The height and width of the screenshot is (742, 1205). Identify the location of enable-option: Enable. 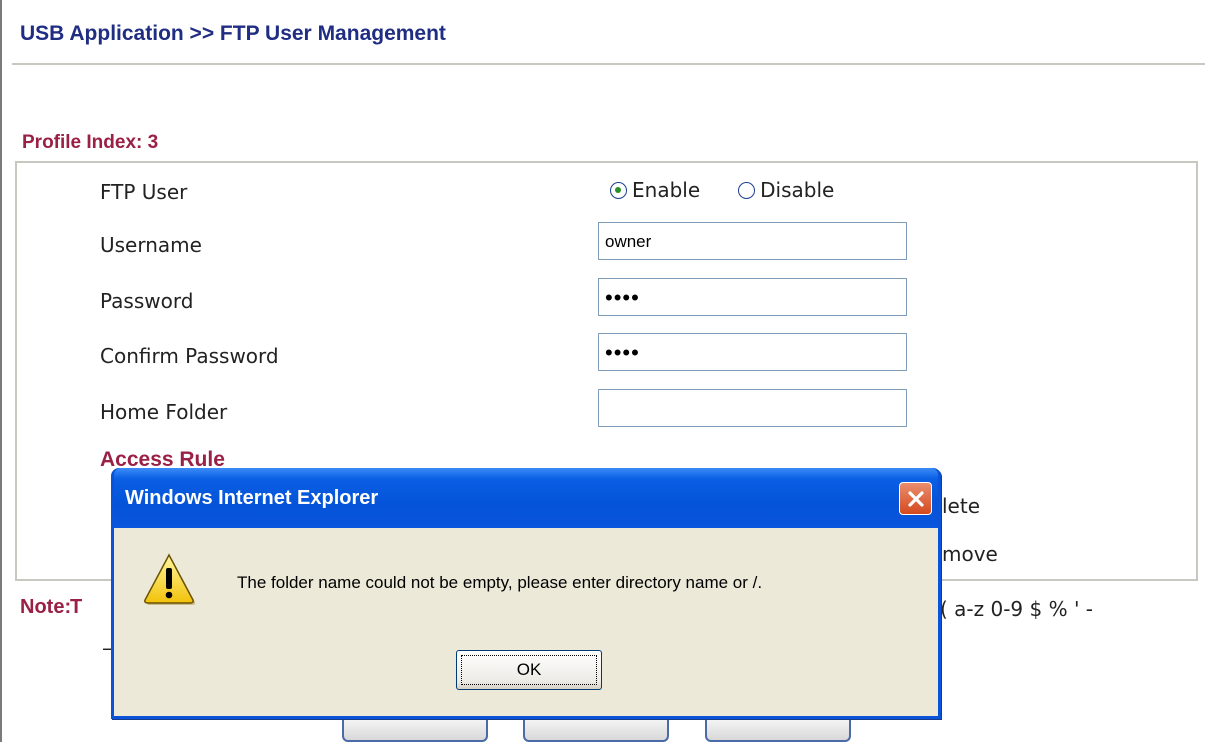
(655, 190).